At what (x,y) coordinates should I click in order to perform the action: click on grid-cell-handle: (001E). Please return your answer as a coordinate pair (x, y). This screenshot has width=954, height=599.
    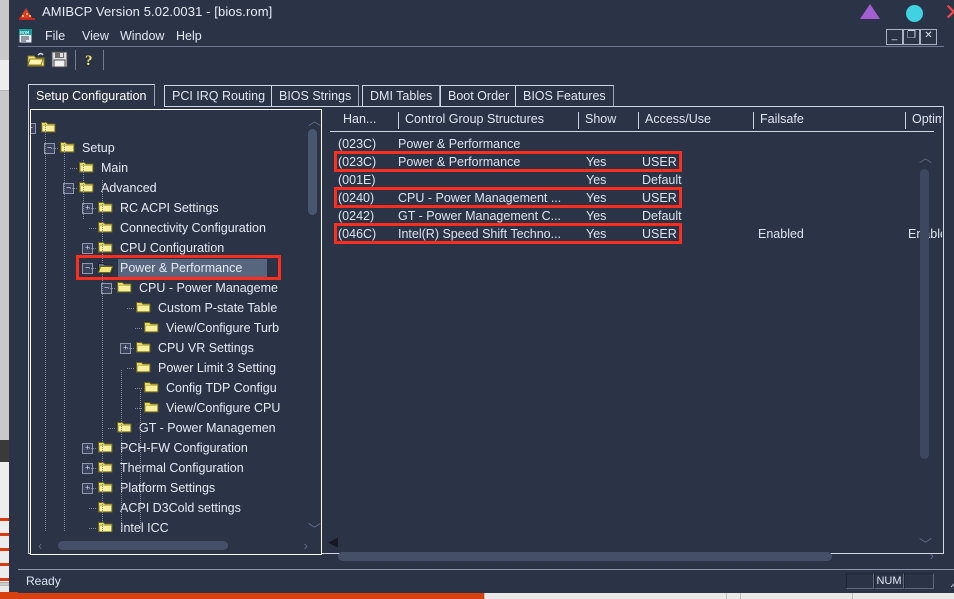
    Looking at the image, I should click on (357, 180).